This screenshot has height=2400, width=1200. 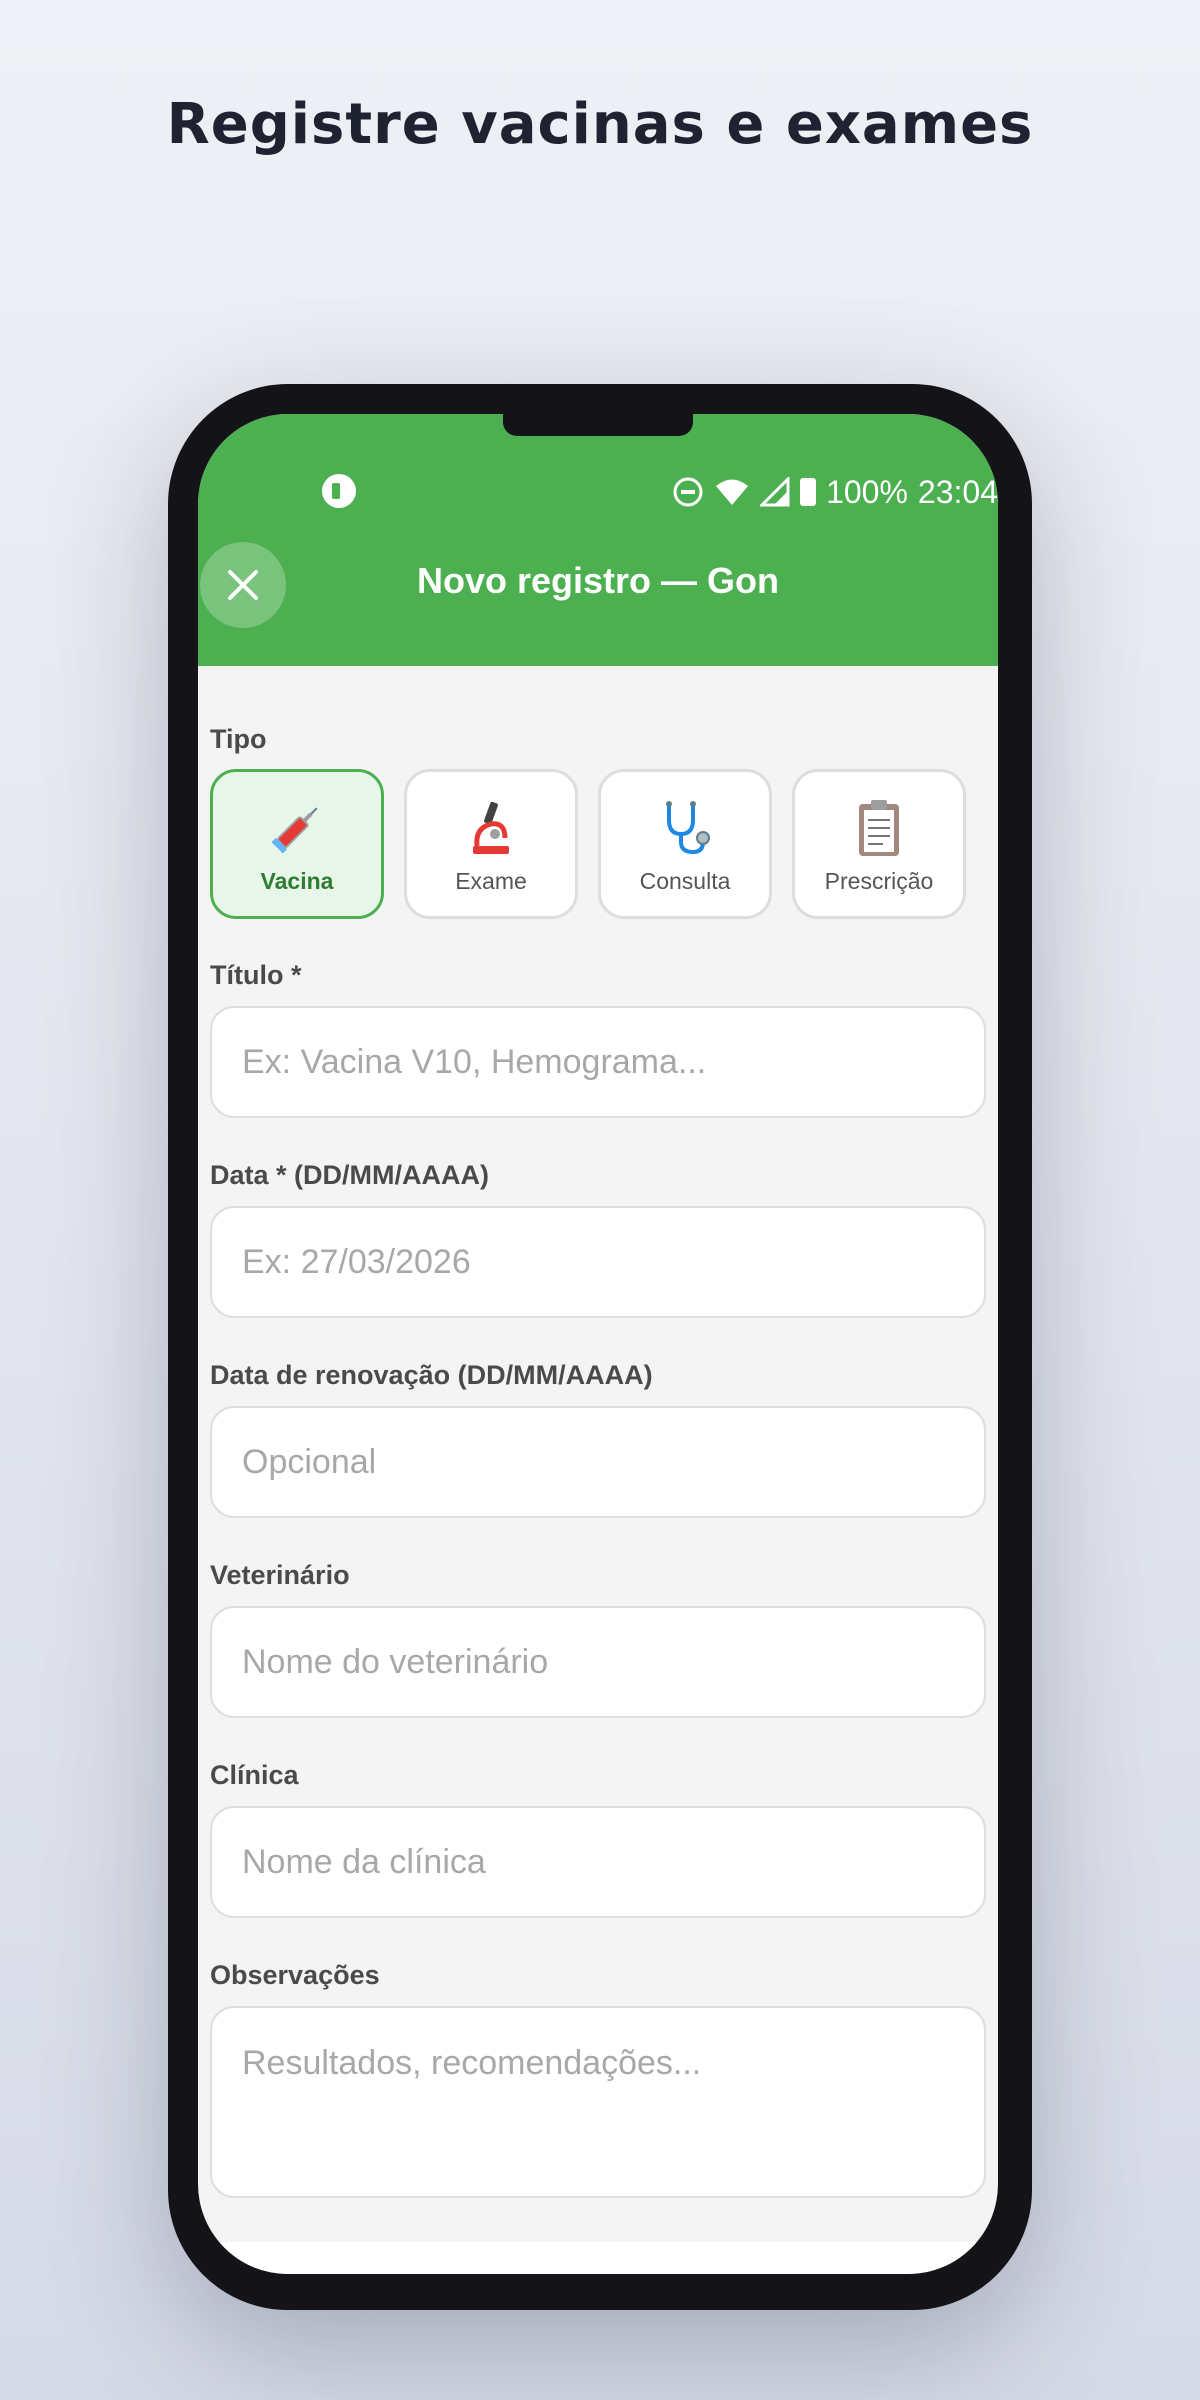 I want to click on status-bar: 100% 23:04, so click(x=835, y=492).